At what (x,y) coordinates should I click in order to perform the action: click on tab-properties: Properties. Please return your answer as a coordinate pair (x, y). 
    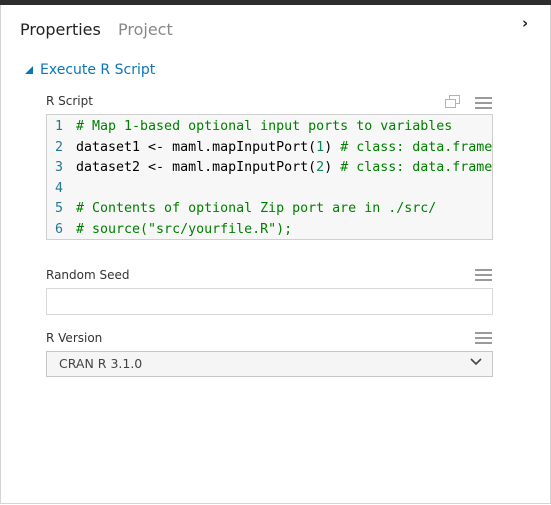
    Looking at the image, I should click on (60, 30).